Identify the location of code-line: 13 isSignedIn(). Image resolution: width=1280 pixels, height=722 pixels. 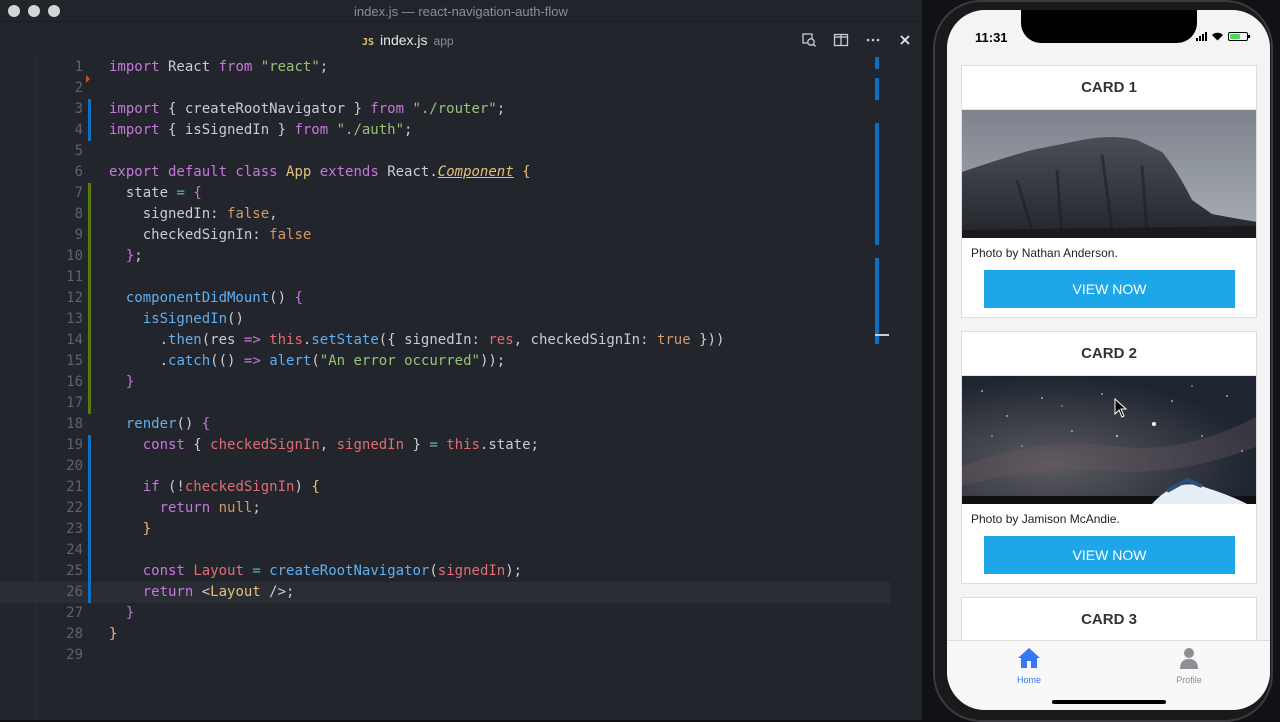
(445, 319).